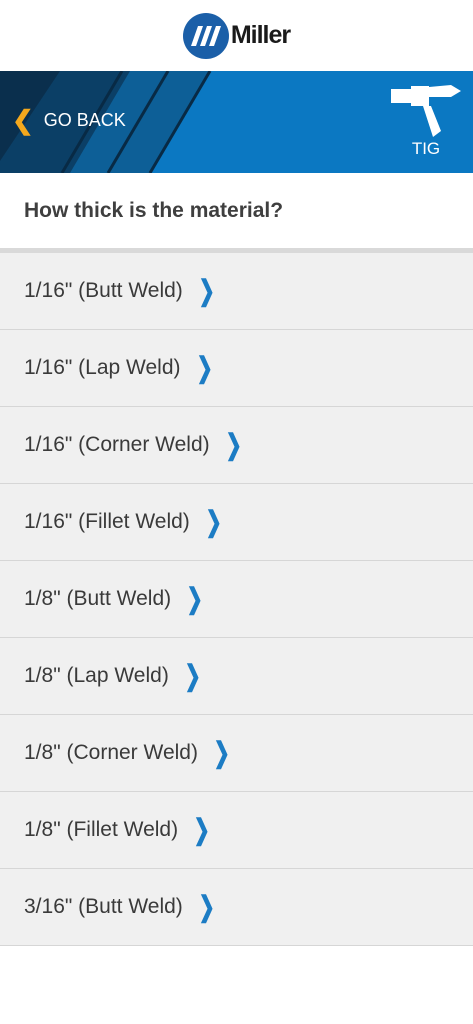 The height and width of the screenshot is (1024, 473). What do you see at coordinates (205, 35) in the screenshot?
I see `miller-logo-mark-icon` at bounding box center [205, 35].